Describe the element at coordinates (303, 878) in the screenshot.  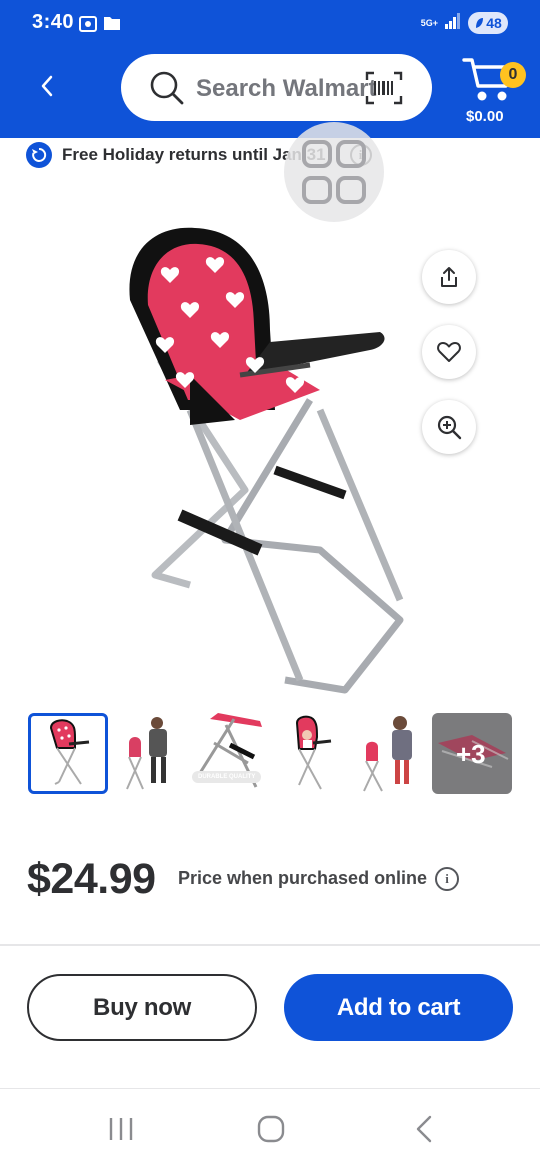
I see `price-note: Price when purchased online` at that location.